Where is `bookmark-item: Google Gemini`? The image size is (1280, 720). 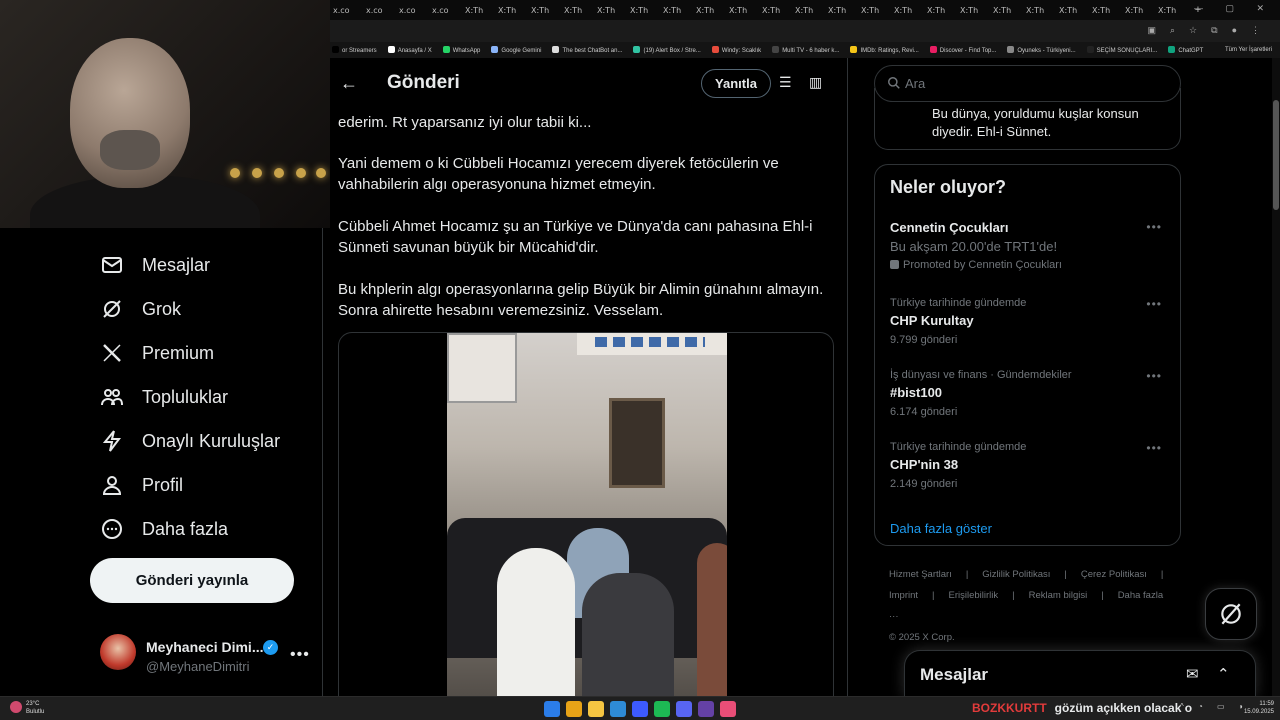
bookmark-item: Google Gemini is located at coordinates (516, 50).